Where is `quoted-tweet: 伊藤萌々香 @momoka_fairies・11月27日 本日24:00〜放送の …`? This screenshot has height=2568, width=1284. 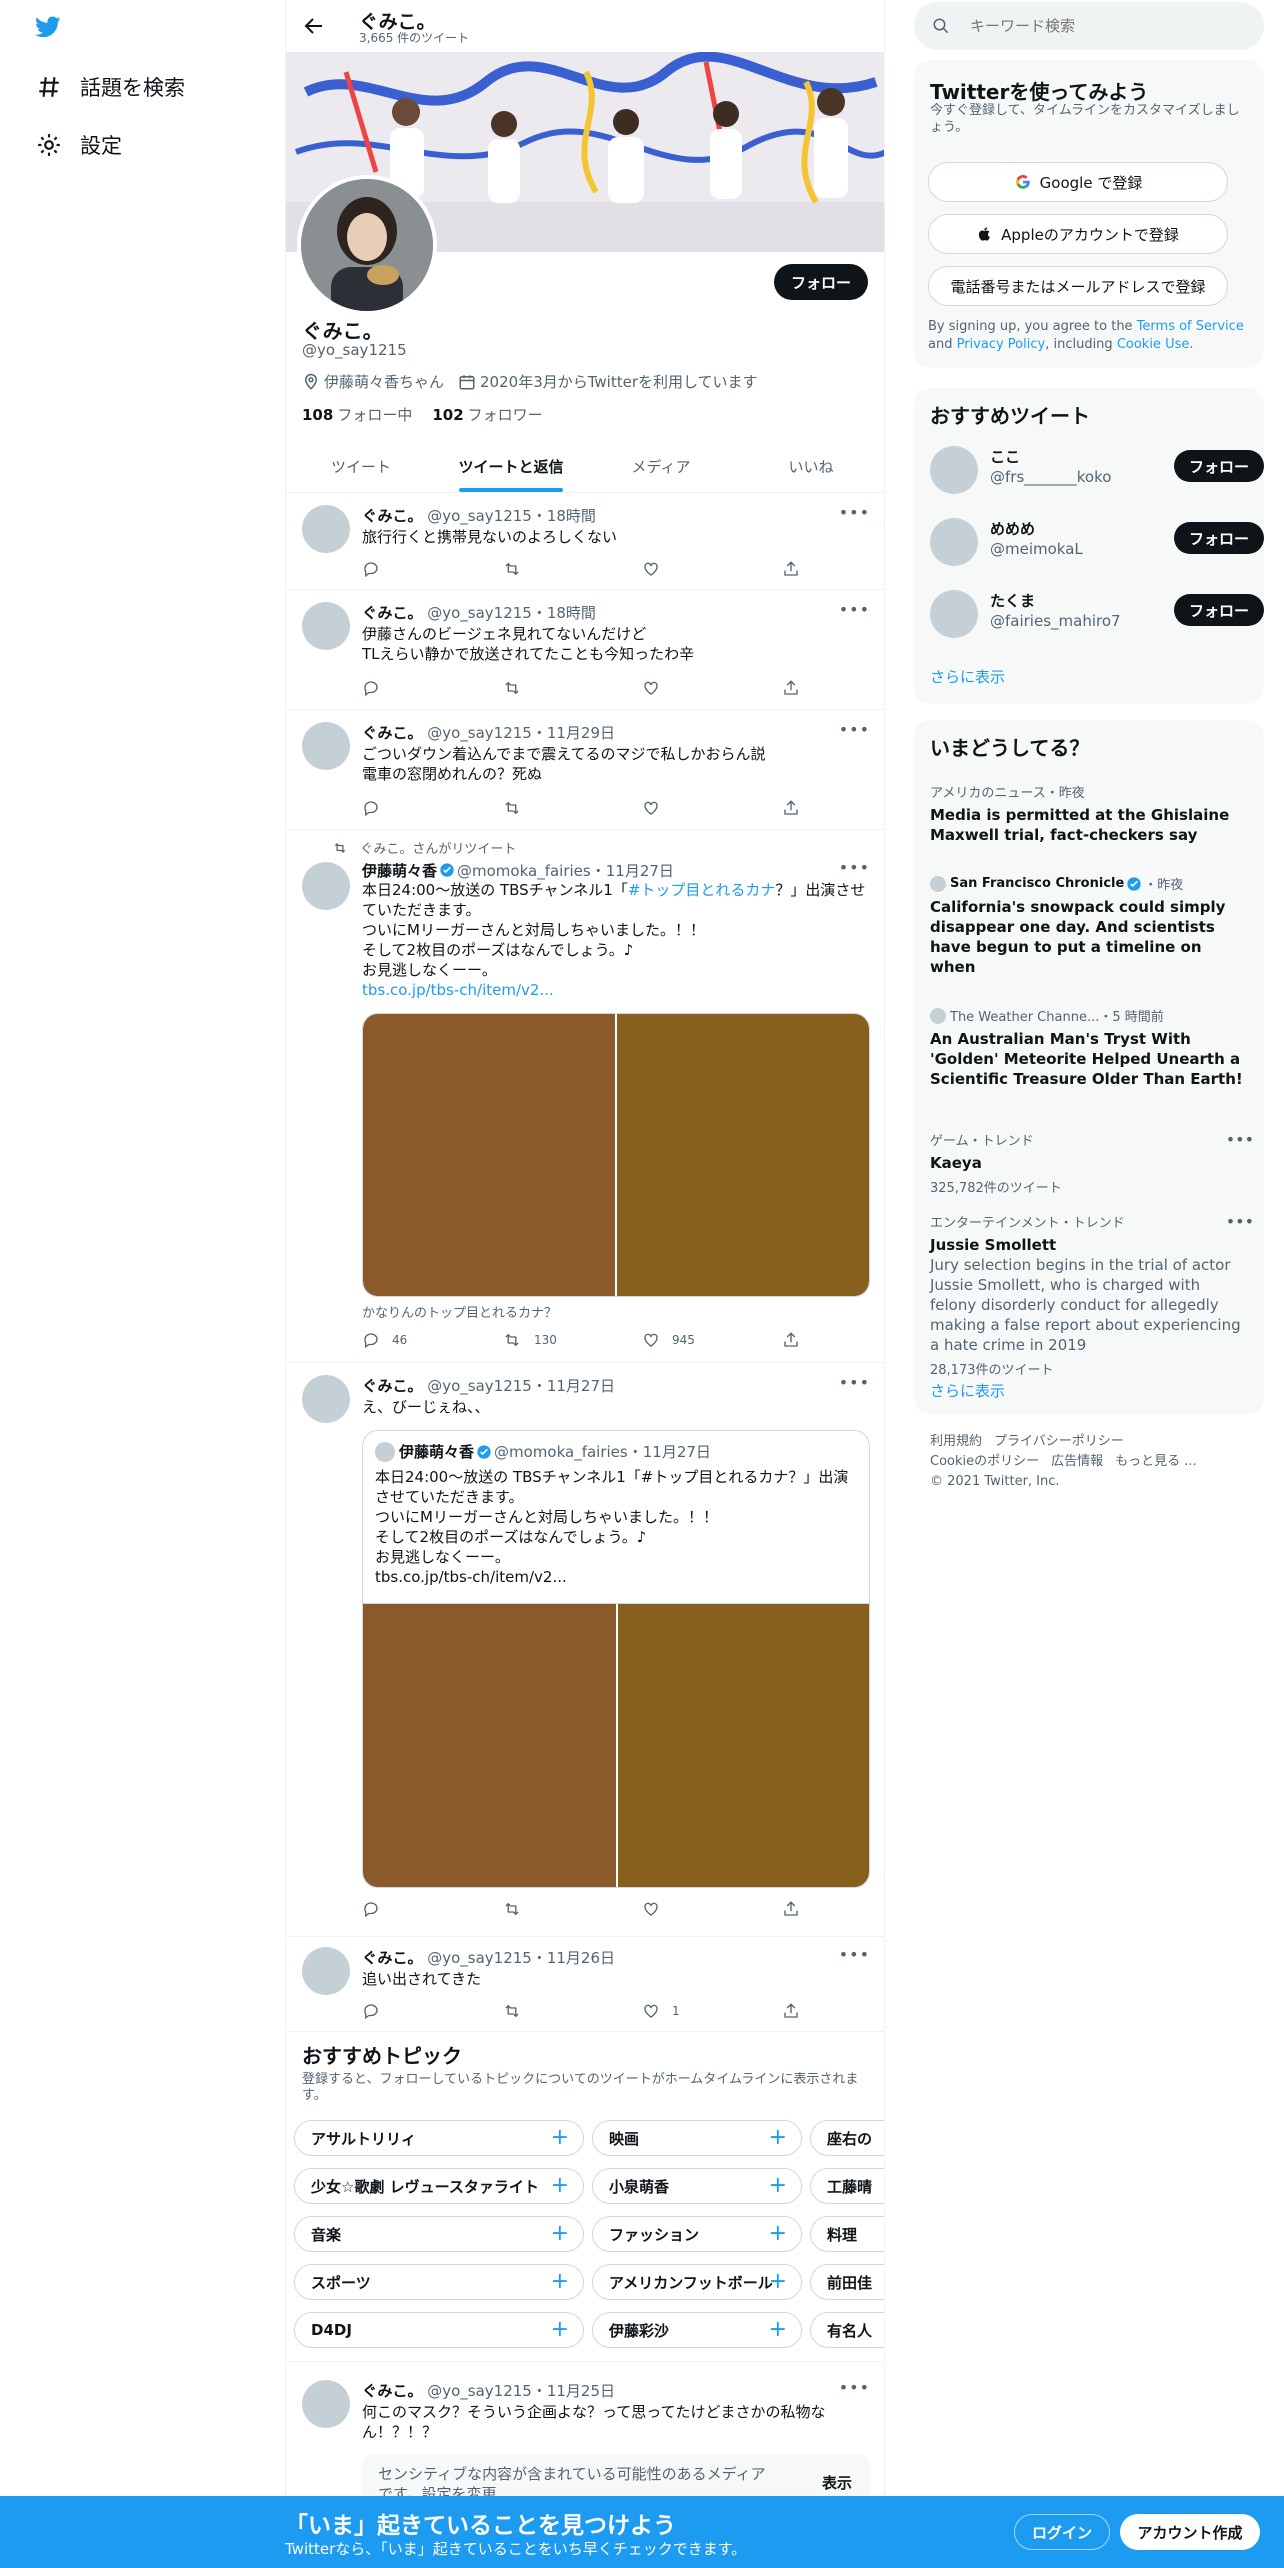
quoted-tweet: 伊藤萌々香 @momoka_fairies・11月27日 本日24:00〜放送の … is located at coordinates (616, 1659).